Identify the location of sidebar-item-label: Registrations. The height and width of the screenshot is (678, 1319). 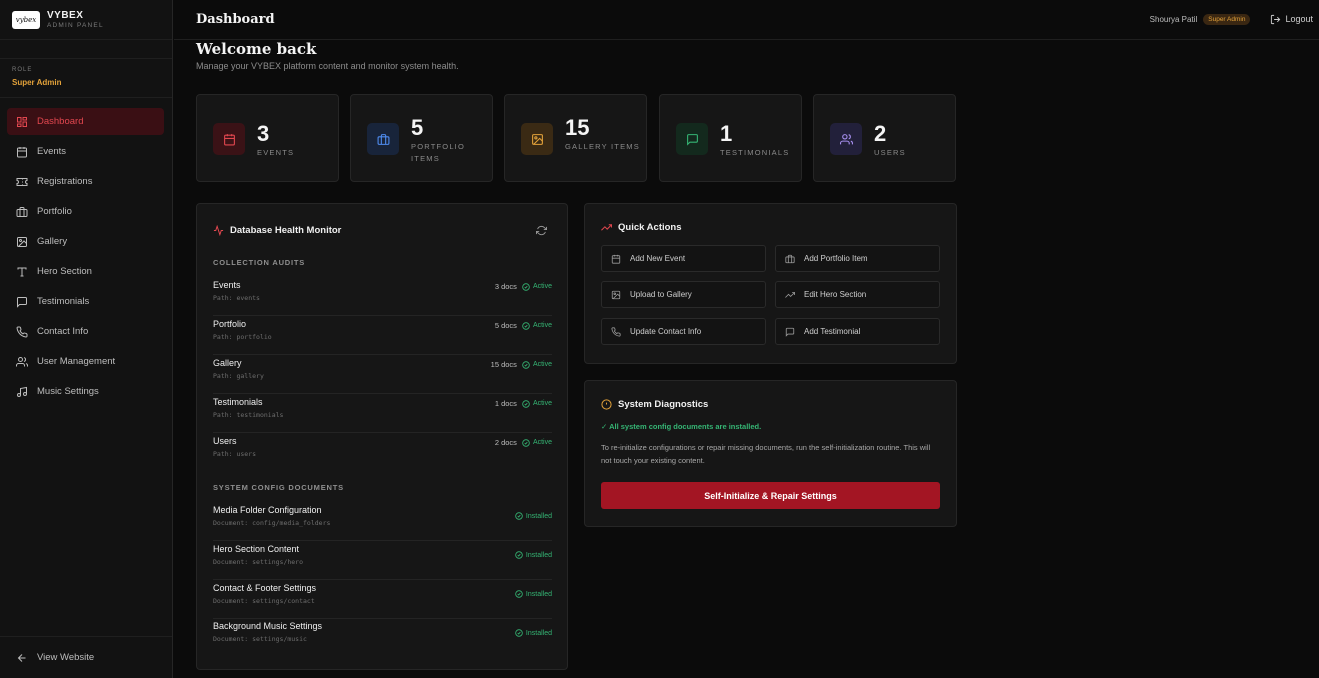
(65, 181).